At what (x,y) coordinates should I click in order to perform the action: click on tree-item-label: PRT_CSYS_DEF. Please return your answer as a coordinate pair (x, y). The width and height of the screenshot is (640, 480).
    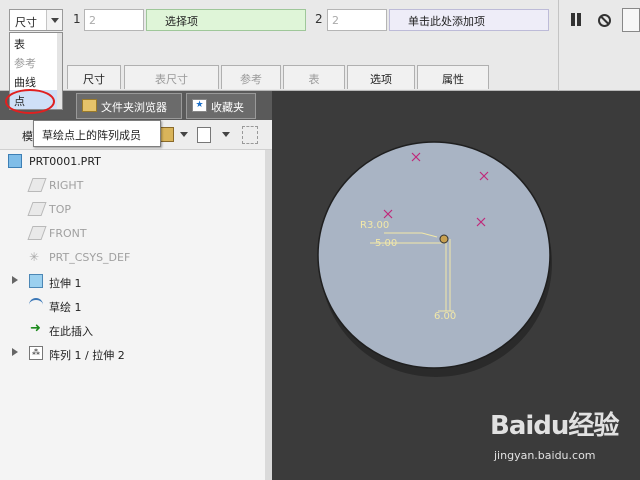
    Looking at the image, I should click on (90, 257).